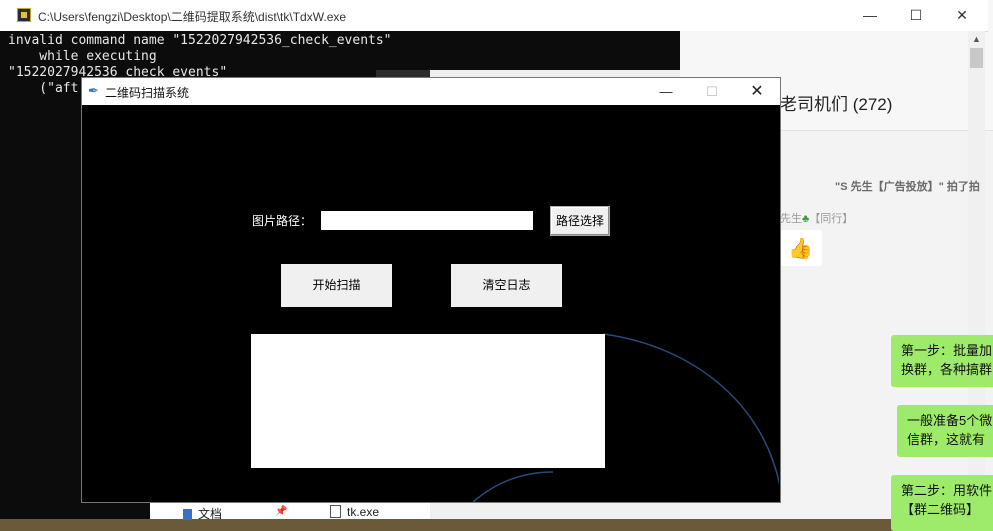  Describe the element at coordinates (24, 15) in the screenshot. I see `console-app-icon` at that location.